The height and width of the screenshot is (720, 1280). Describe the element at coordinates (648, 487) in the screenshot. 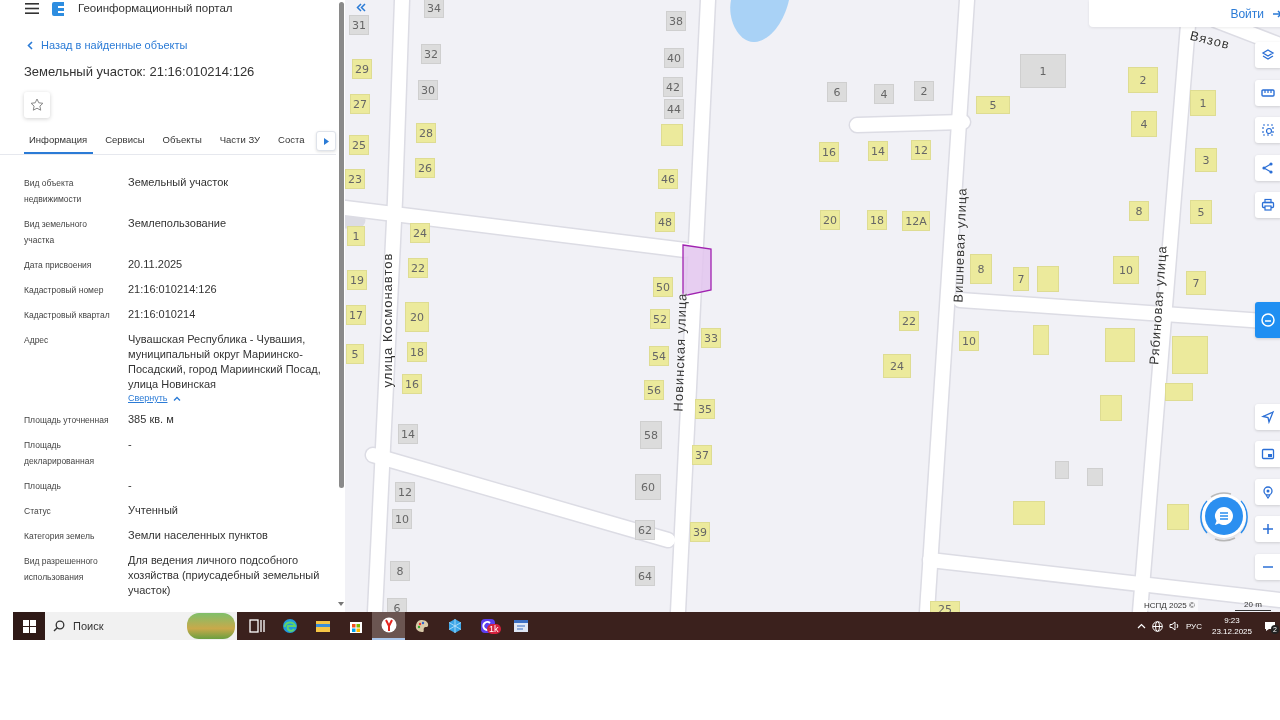

I see `building: 60` at that location.